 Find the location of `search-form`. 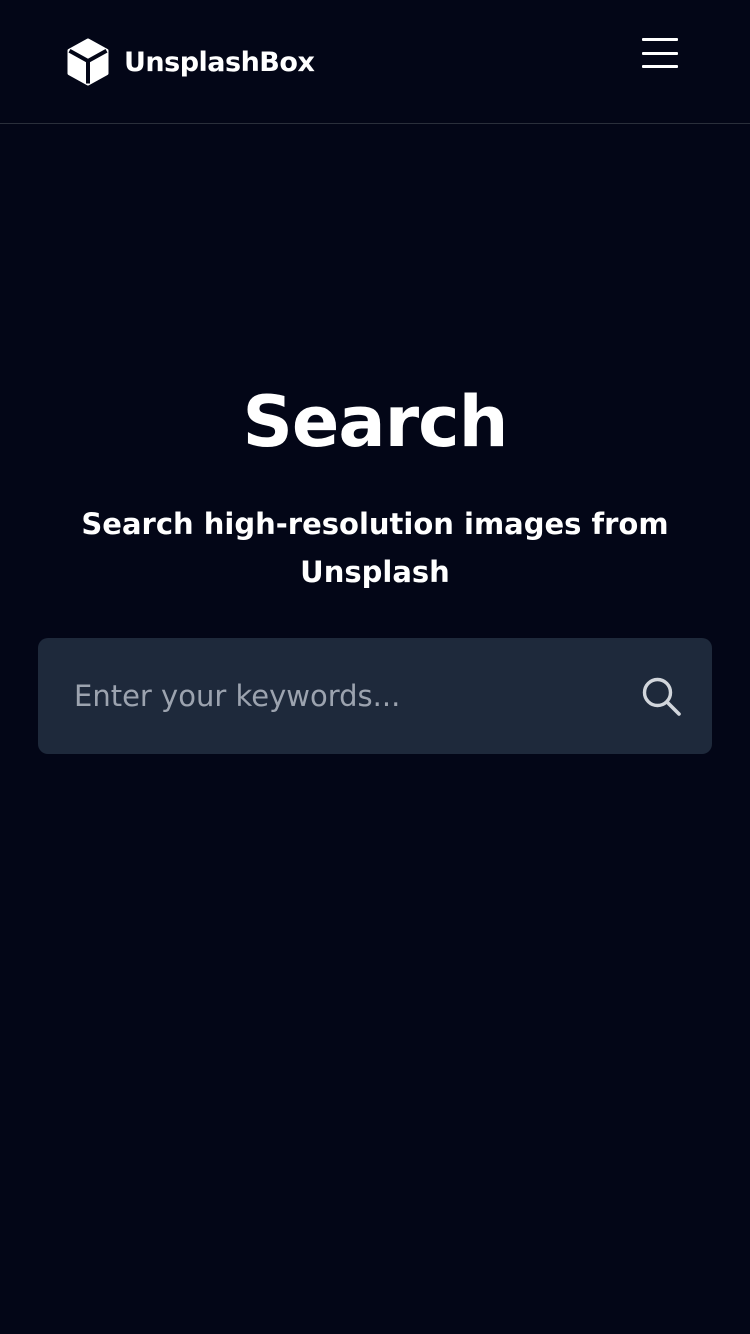

search-form is located at coordinates (375, 696).